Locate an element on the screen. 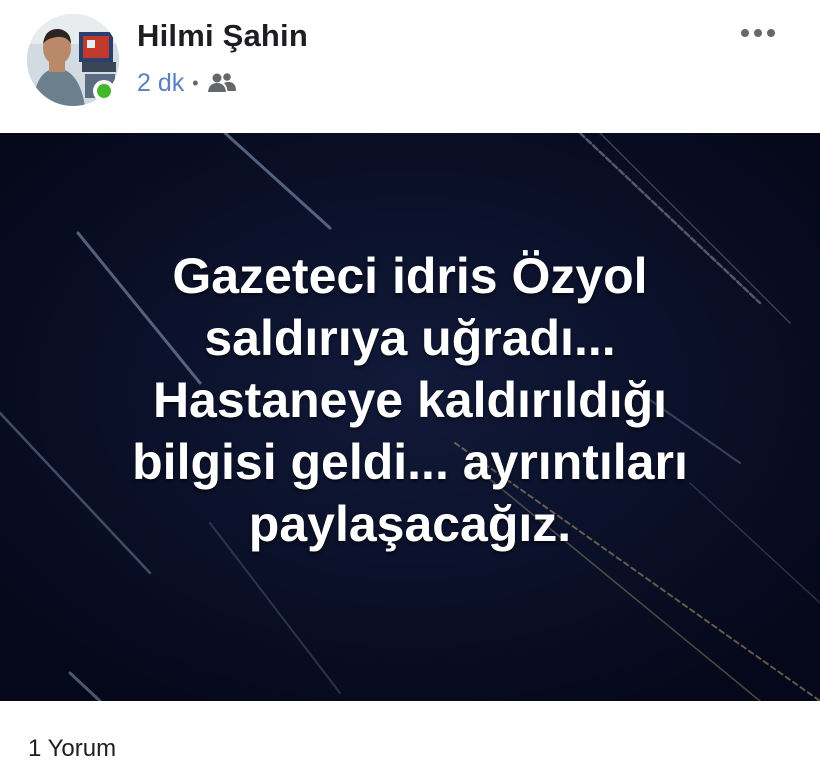 This screenshot has width=820, height=763. post-meta: 2 dk • is located at coordinates (187, 83).